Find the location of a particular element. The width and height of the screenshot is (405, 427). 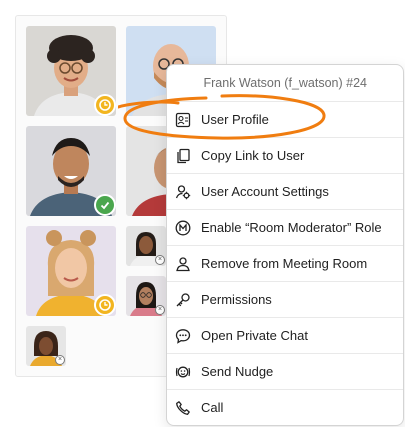

menu-header-title: Frank Watson (f_watson) #24 is located at coordinates (285, 83).